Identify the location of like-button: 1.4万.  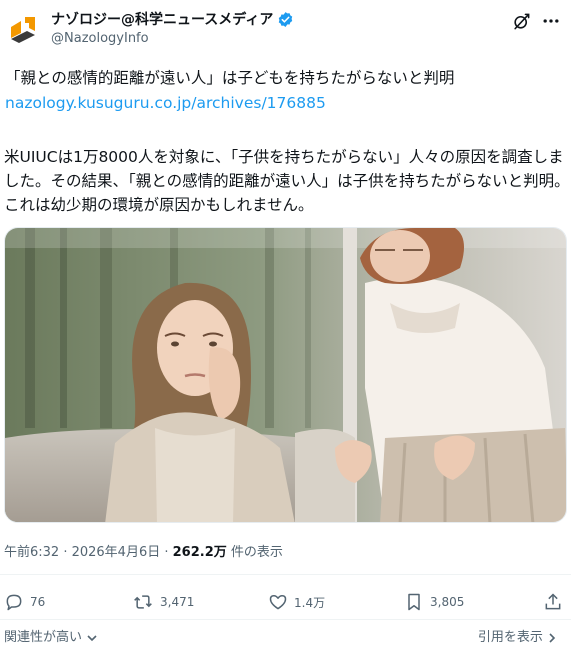
(336, 602).